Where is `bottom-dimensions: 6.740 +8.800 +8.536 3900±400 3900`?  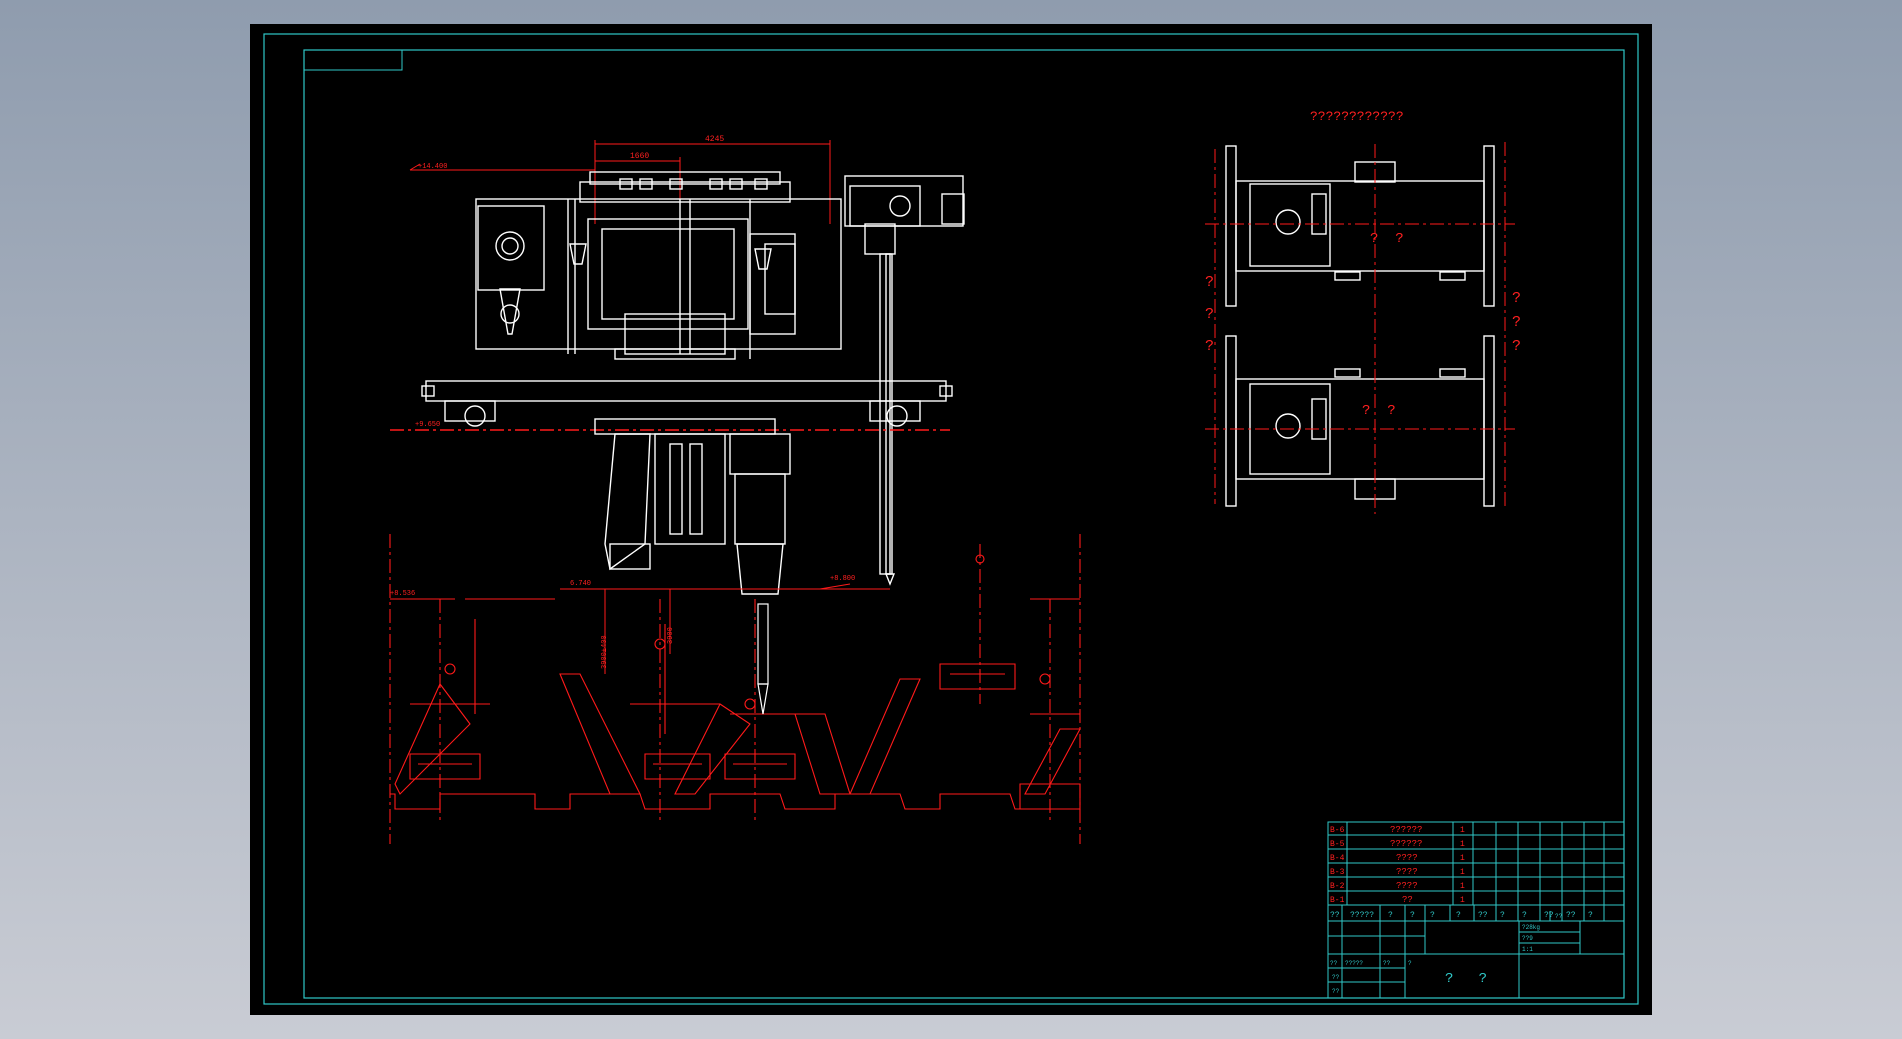
bottom-dimensions: 6.740 +8.800 +8.536 3900±400 3900 is located at coordinates (640, 624).